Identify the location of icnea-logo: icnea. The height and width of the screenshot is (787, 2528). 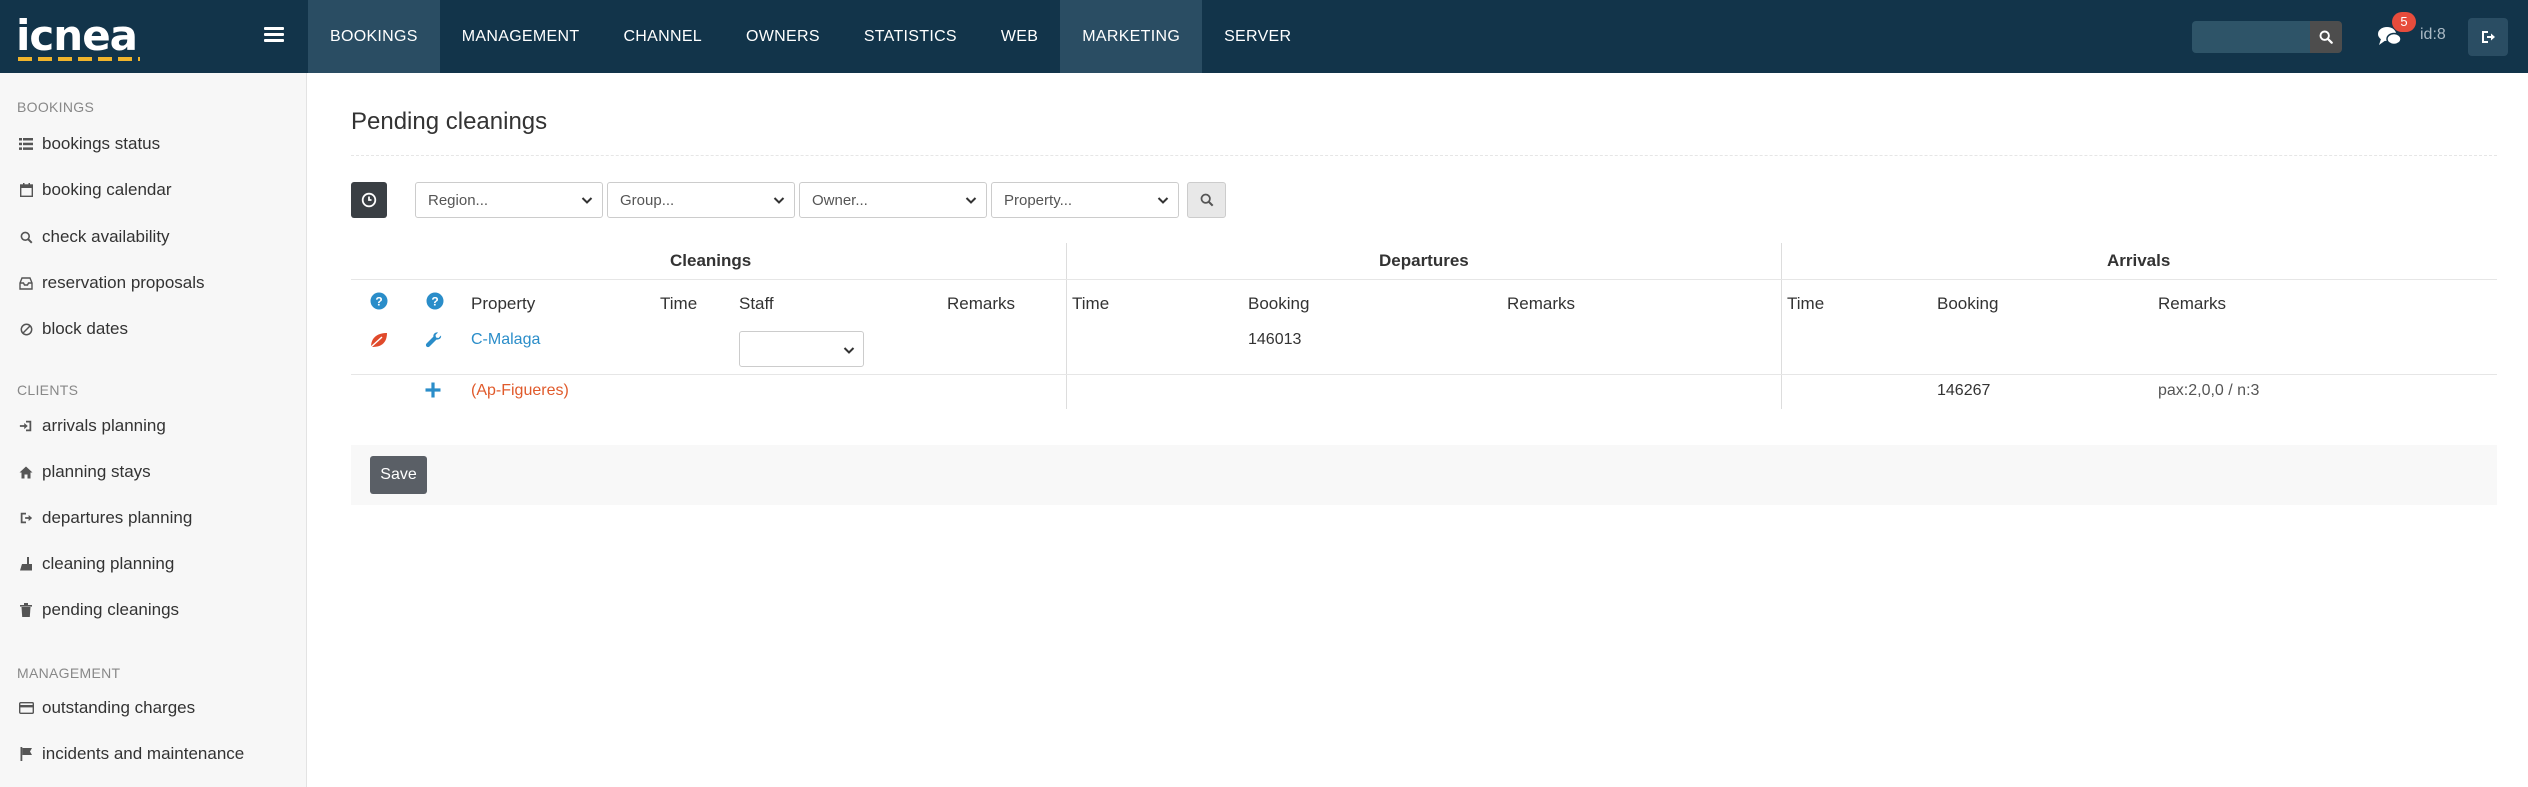
(81, 36).